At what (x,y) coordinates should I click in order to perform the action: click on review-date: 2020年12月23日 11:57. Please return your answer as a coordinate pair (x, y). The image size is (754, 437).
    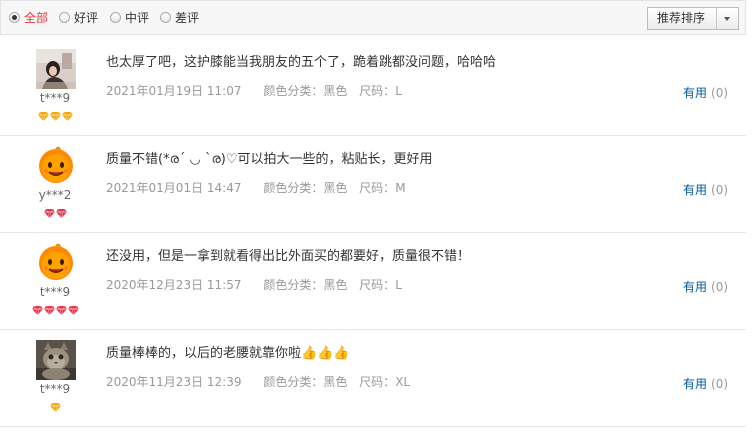
    Looking at the image, I should click on (174, 285).